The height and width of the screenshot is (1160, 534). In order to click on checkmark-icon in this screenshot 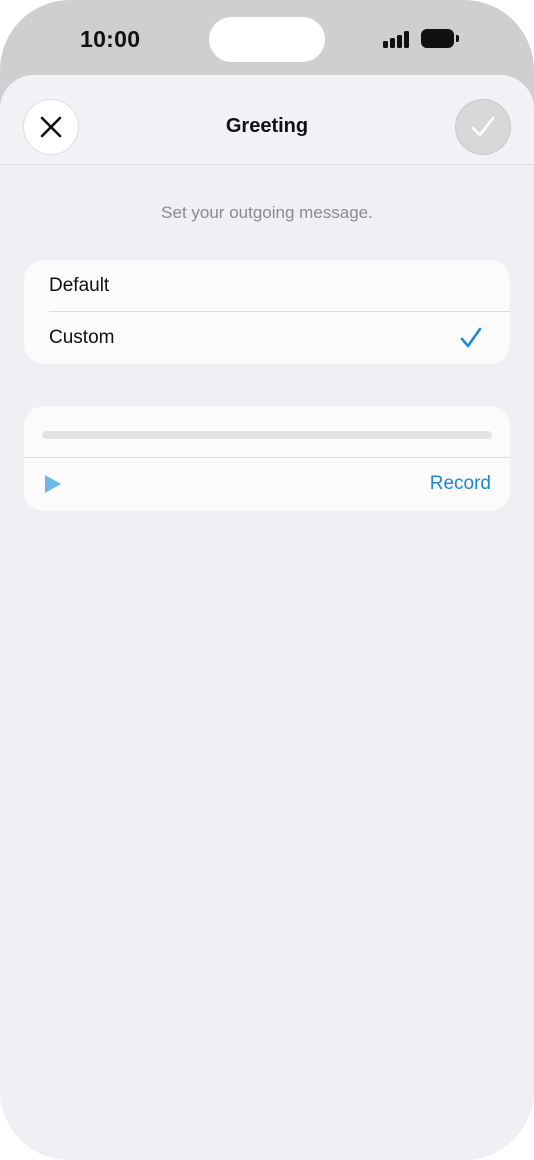, I will do `click(483, 126)`.